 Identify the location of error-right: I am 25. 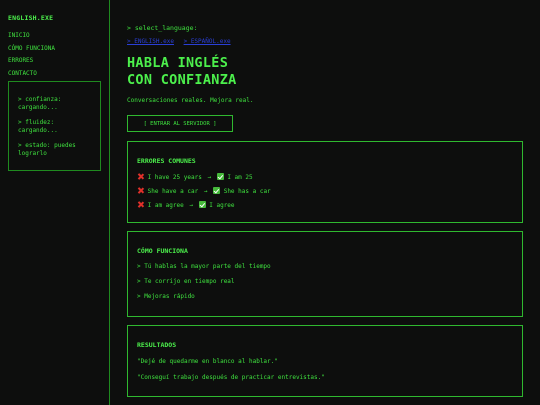
(240, 177).